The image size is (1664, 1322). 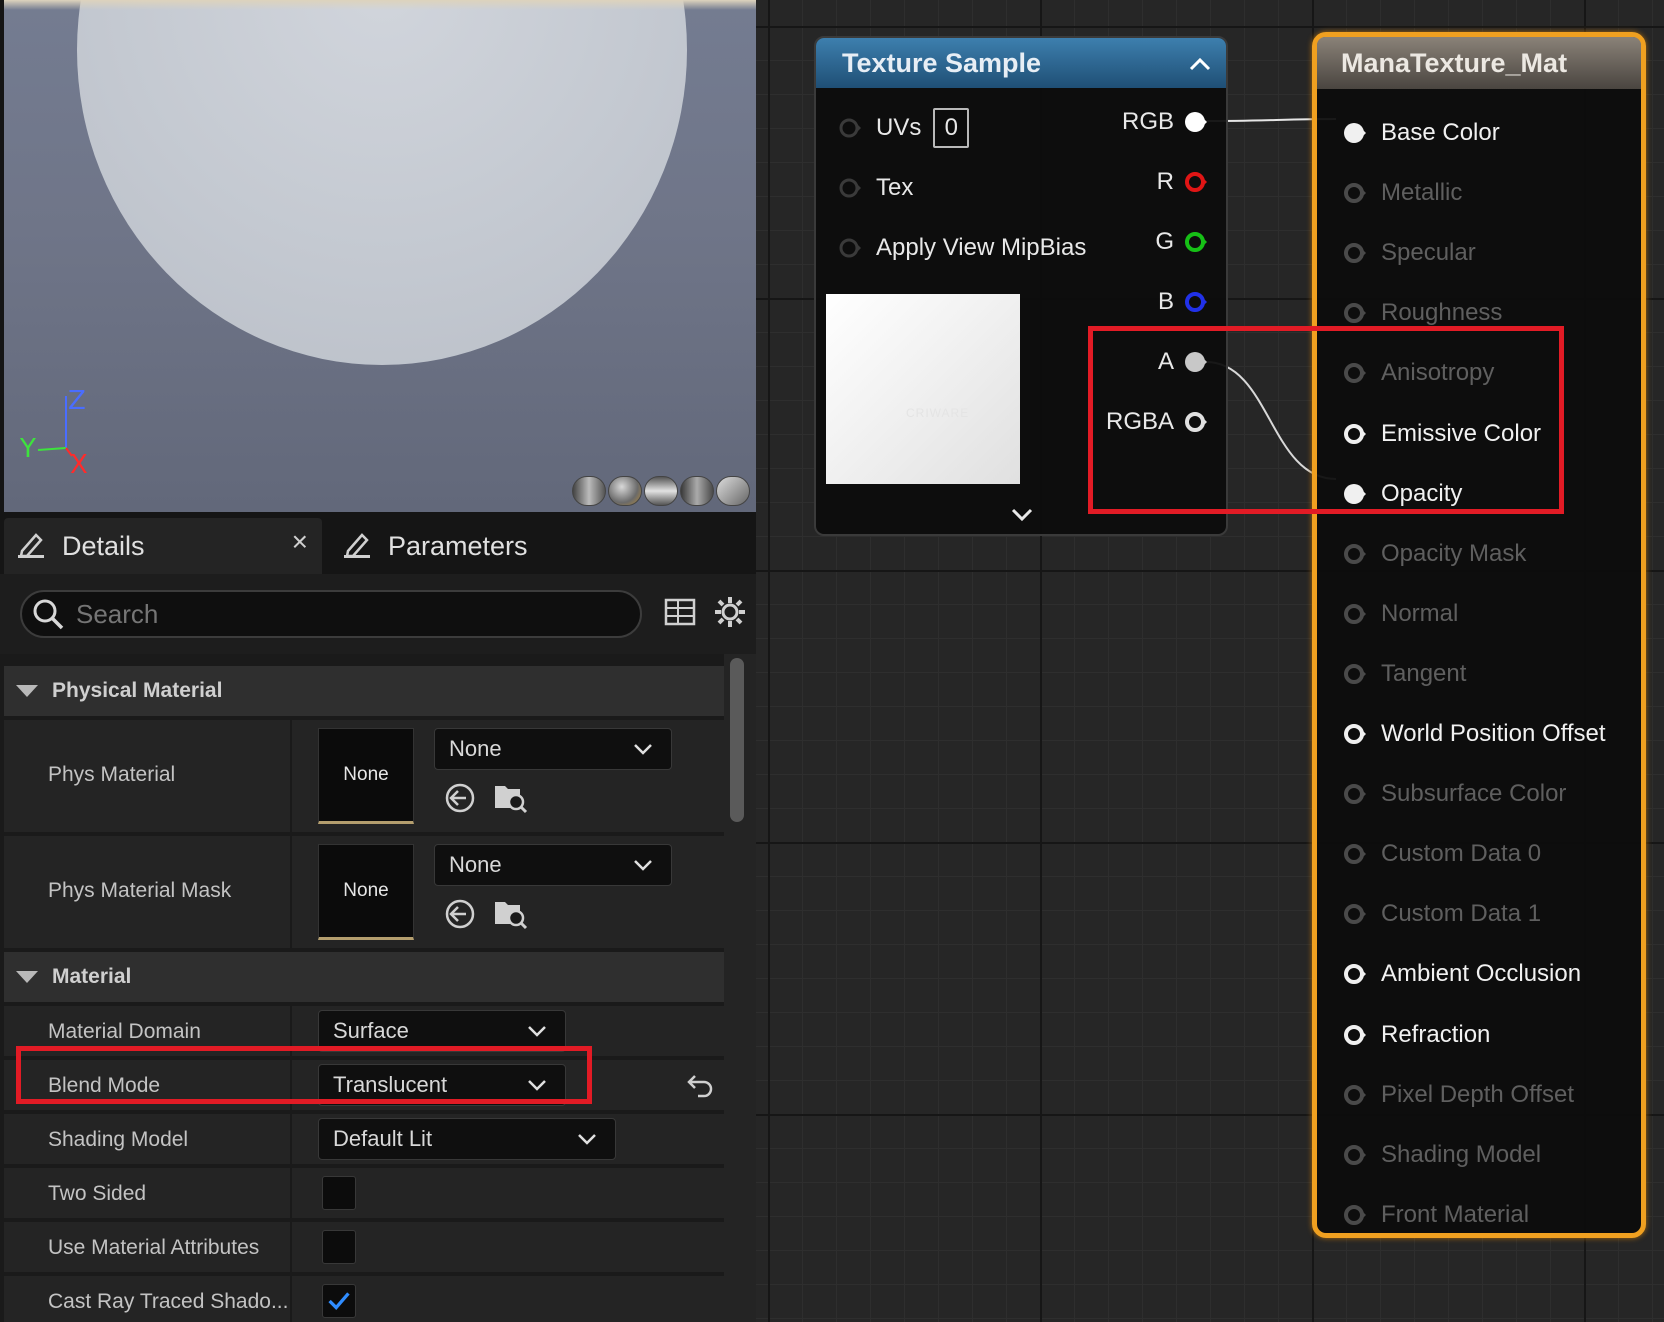 What do you see at coordinates (737, 740) in the screenshot?
I see `details-scrollbar` at bounding box center [737, 740].